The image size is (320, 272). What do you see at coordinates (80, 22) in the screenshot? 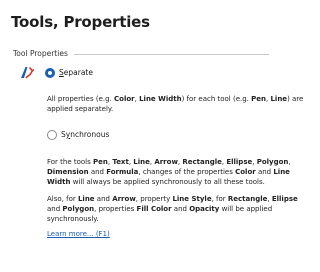
I see `page-title: Tools, Properties` at bounding box center [80, 22].